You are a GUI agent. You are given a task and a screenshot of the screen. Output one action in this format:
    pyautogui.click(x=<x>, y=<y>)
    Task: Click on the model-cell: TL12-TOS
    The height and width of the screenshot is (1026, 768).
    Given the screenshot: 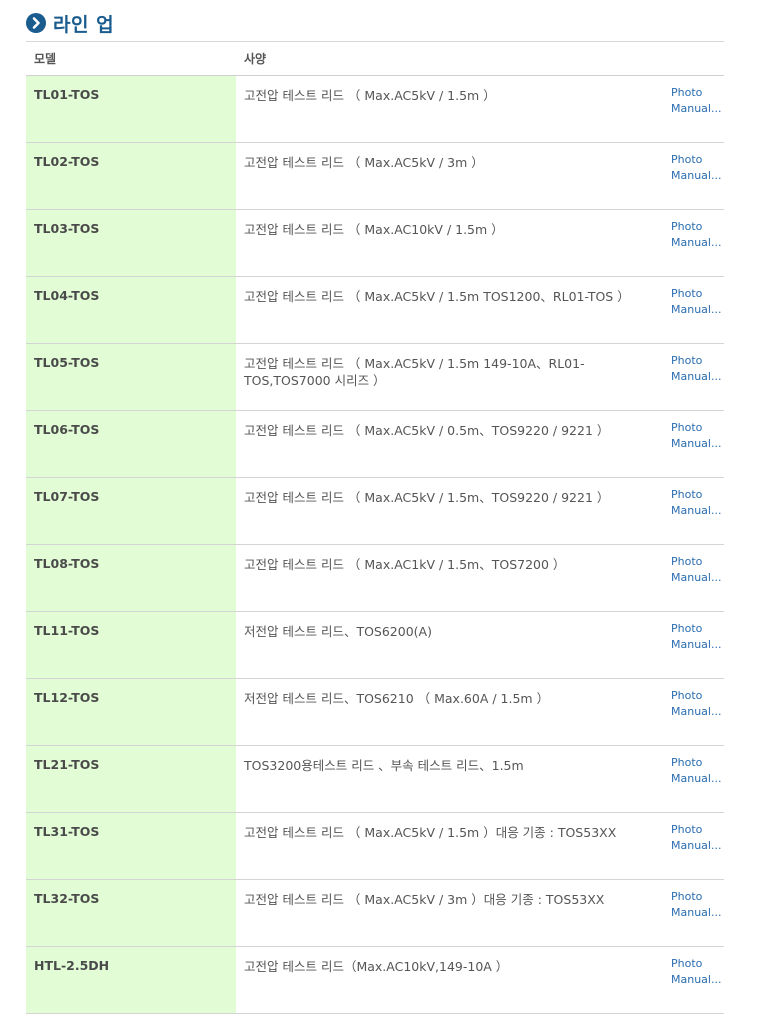 What is the action you would take?
    pyautogui.click(x=131, y=712)
    